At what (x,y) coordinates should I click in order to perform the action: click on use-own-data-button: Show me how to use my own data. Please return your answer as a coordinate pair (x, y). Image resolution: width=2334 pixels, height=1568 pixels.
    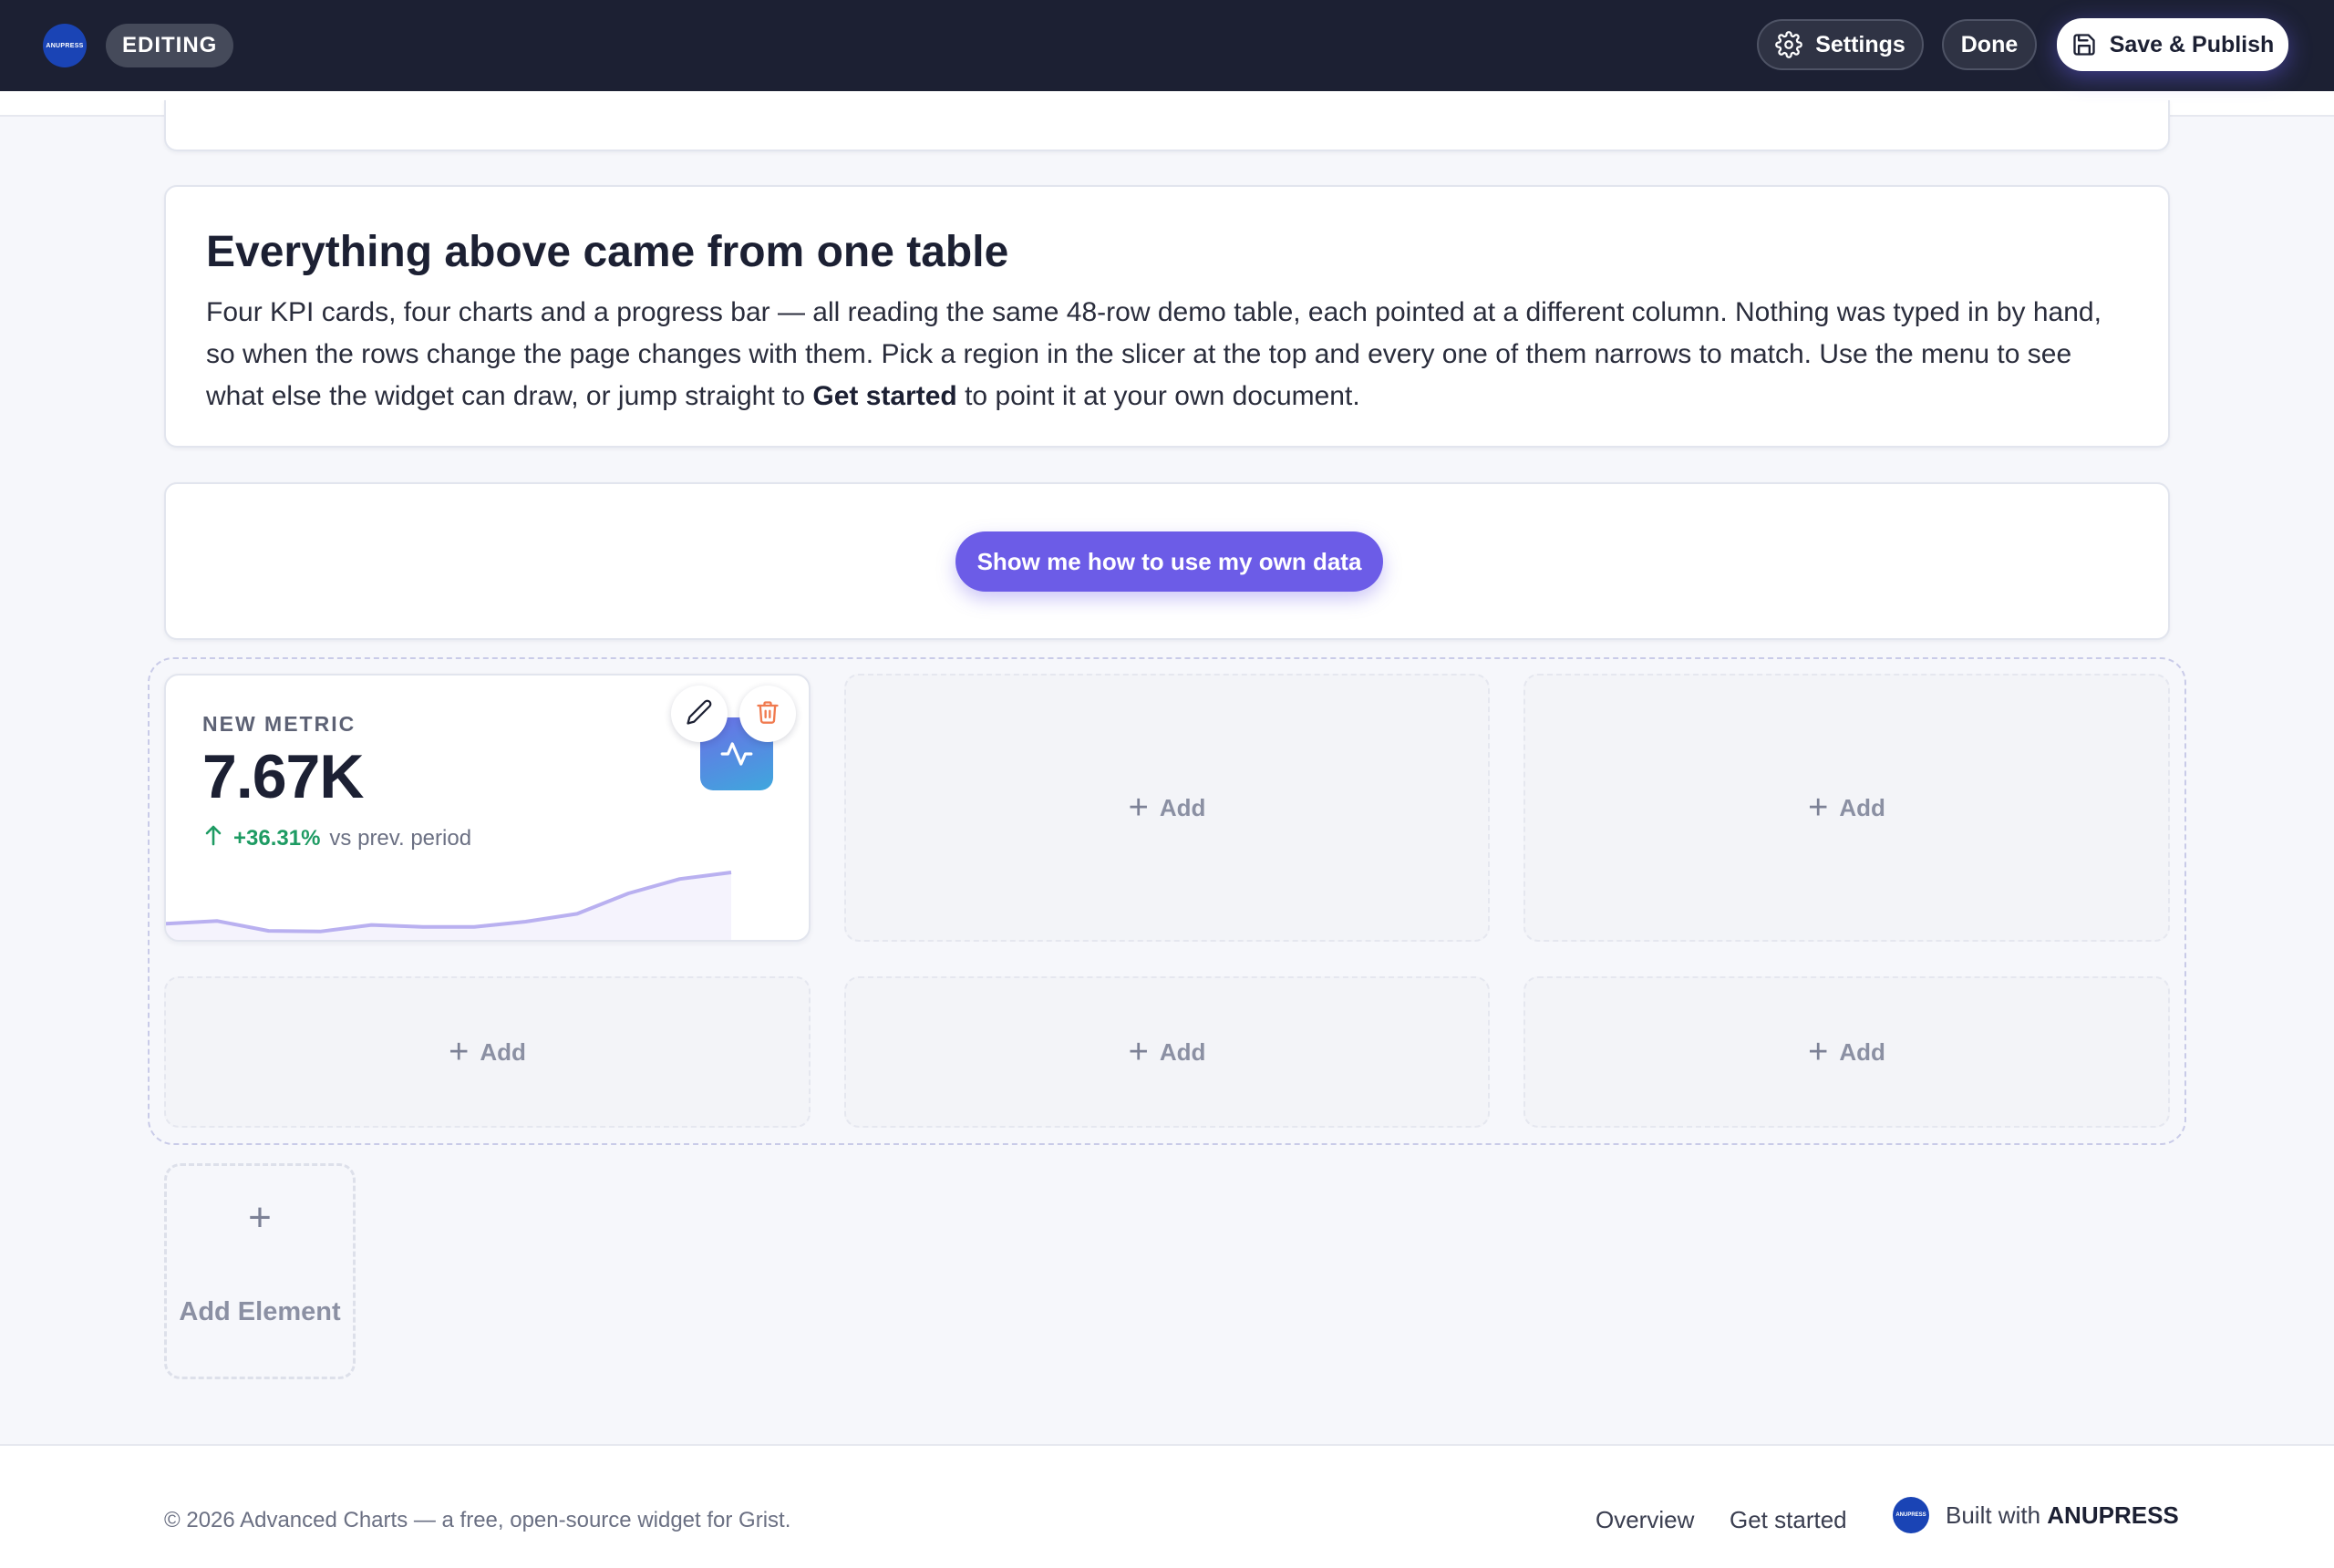
    Looking at the image, I should click on (1169, 561).